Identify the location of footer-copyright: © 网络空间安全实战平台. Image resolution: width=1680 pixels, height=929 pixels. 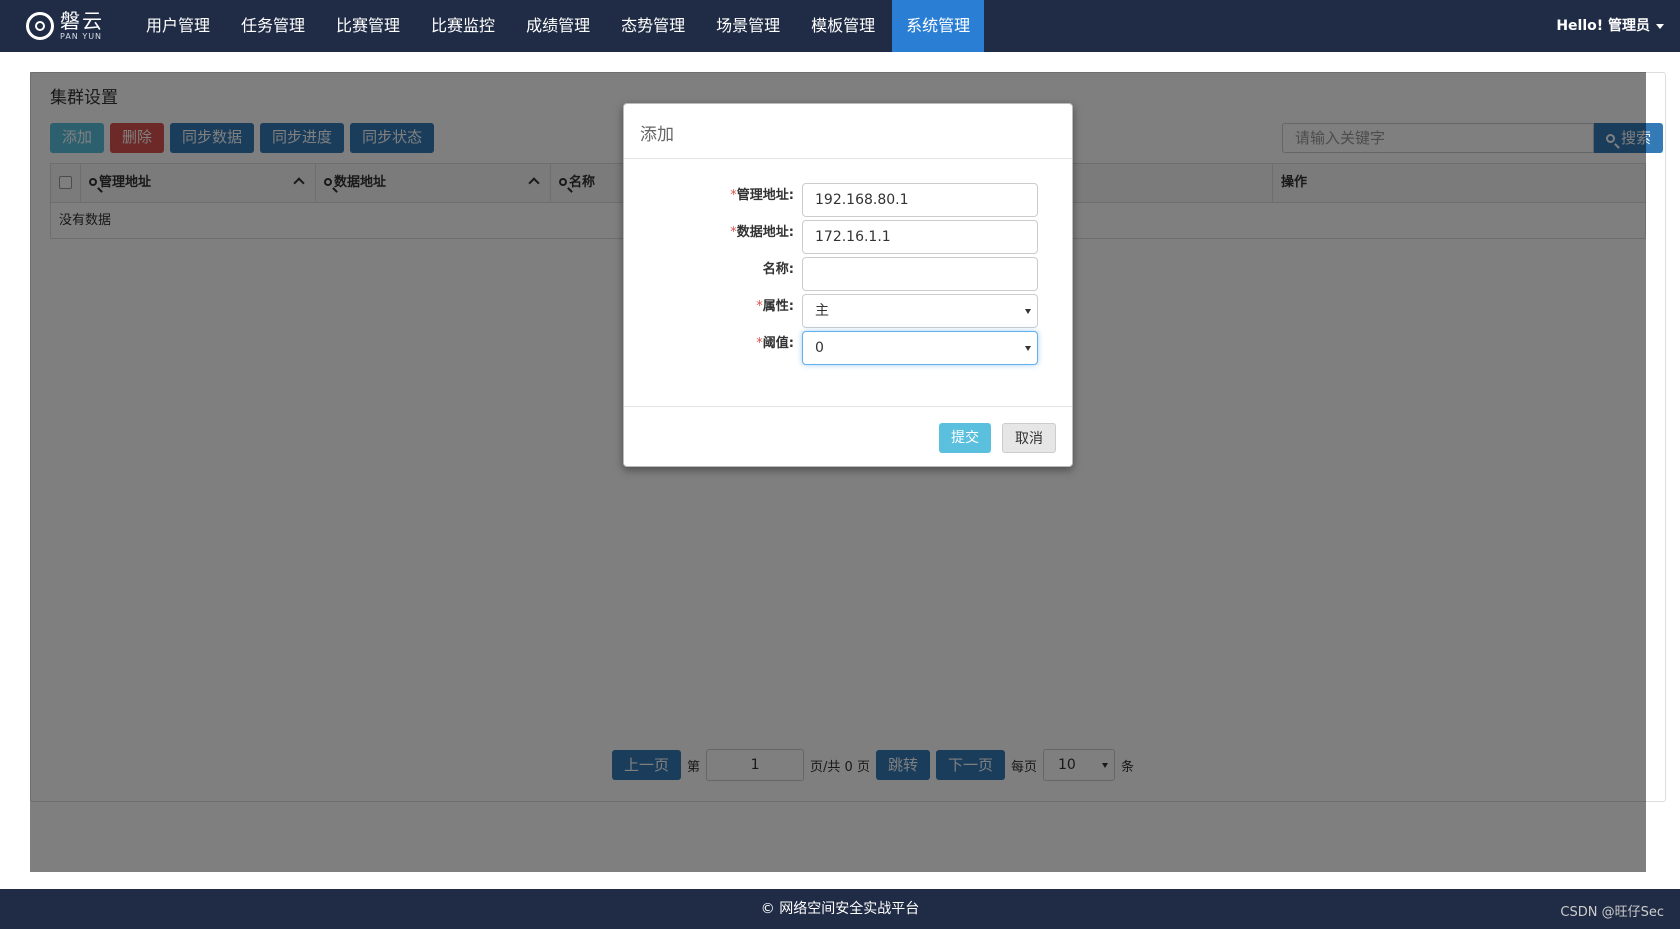
(840, 909).